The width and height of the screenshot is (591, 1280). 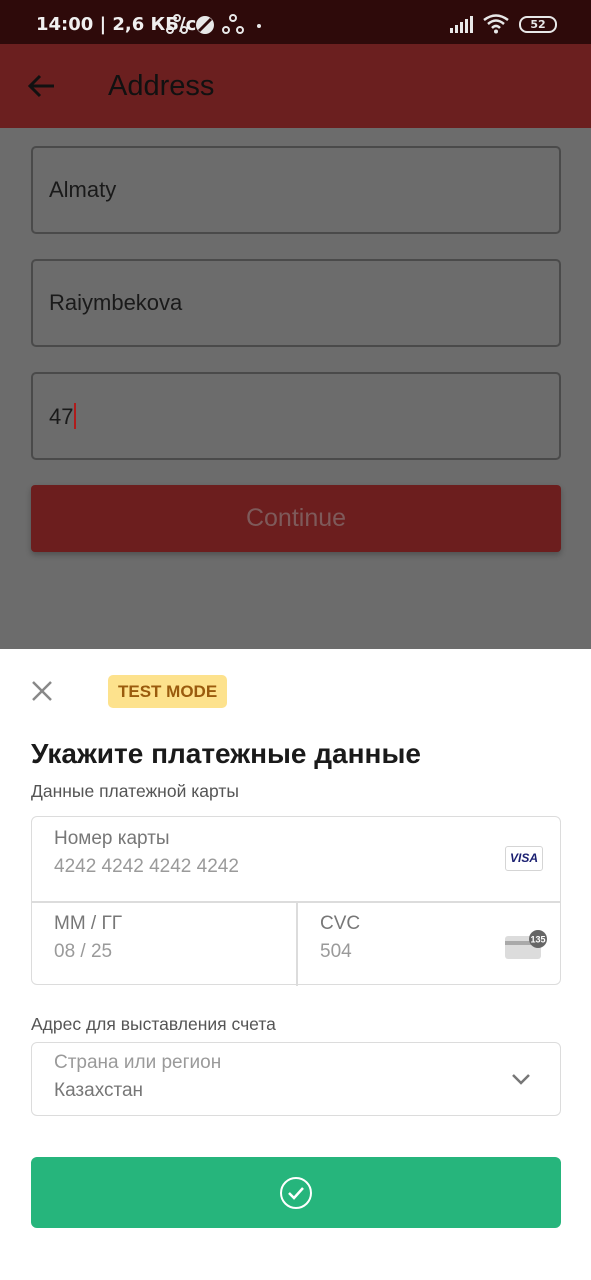 What do you see at coordinates (42, 86) in the screenshot?
I see `arrow-left-icon` at bounding box center [42, 86].